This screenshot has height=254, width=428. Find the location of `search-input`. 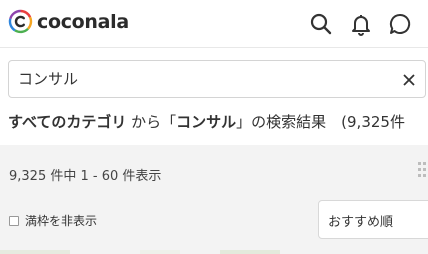

search-input is located at coordinates (198, 78).